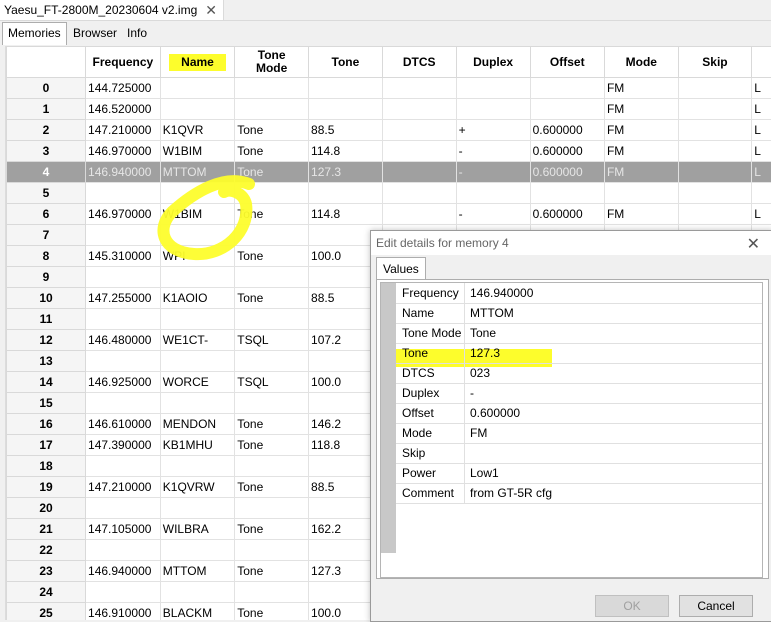 The height and width of the screenshot is (622, 771). I want to click on cell-row-number: 16, so click(46, 424).